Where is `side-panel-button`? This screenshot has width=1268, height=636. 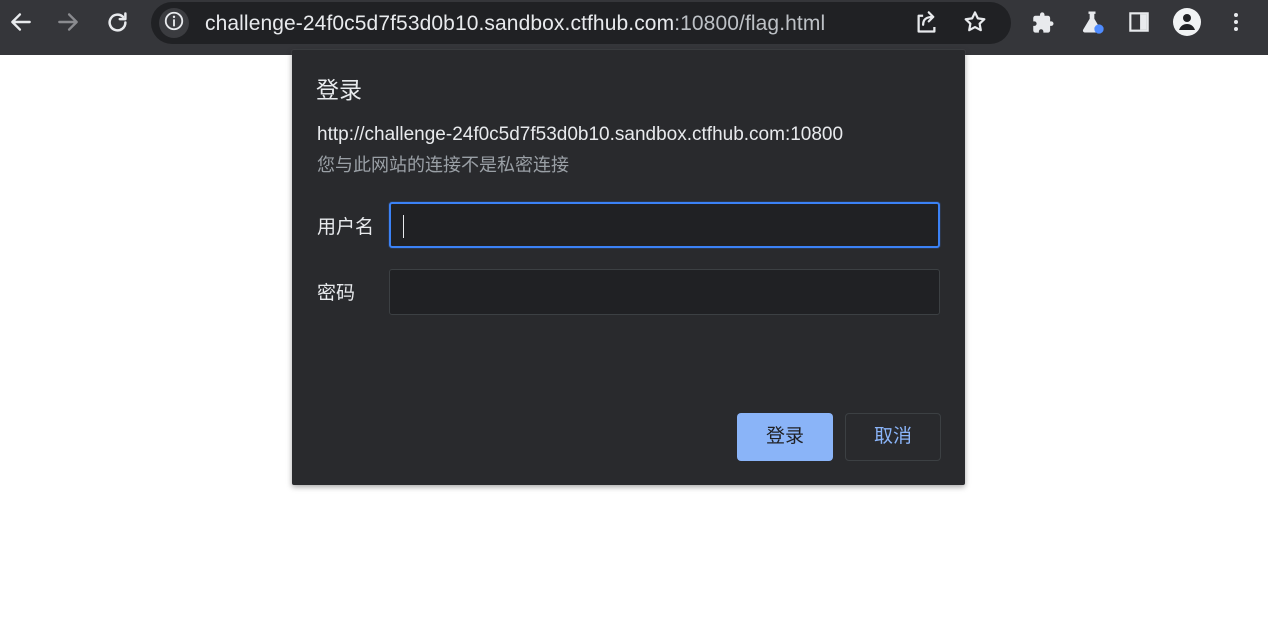
side-panel-button is located at coordinates (1139, 22).